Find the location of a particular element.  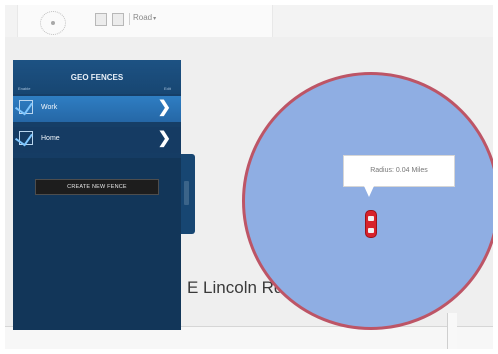

map-style-label: Road is located at coordinates (143, 17).